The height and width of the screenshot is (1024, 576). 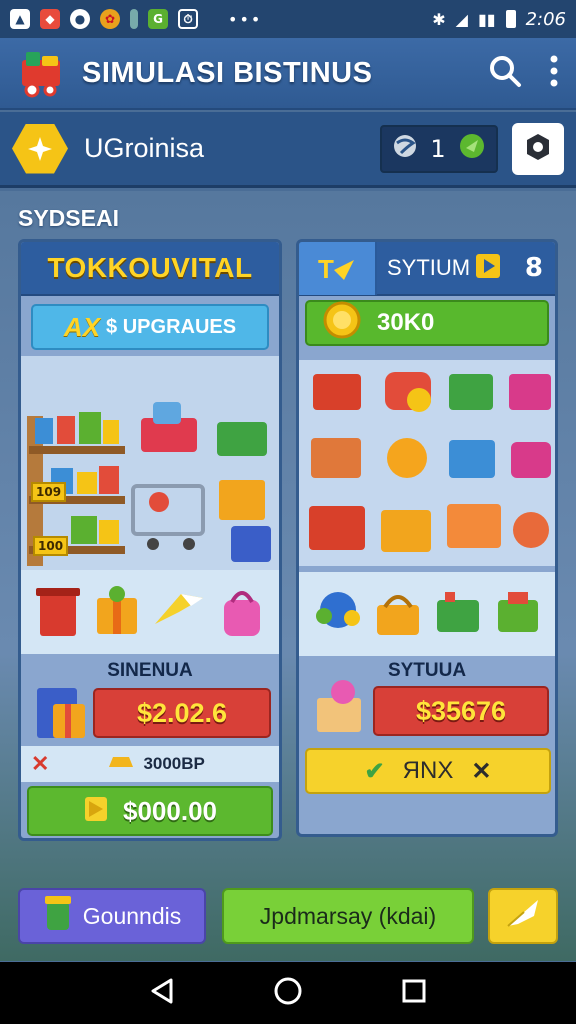 What do you see at coordinates (132, 915) in the screenshot?
I see `bottom-left-label: Gounndis` at bounding box center [132, 915].